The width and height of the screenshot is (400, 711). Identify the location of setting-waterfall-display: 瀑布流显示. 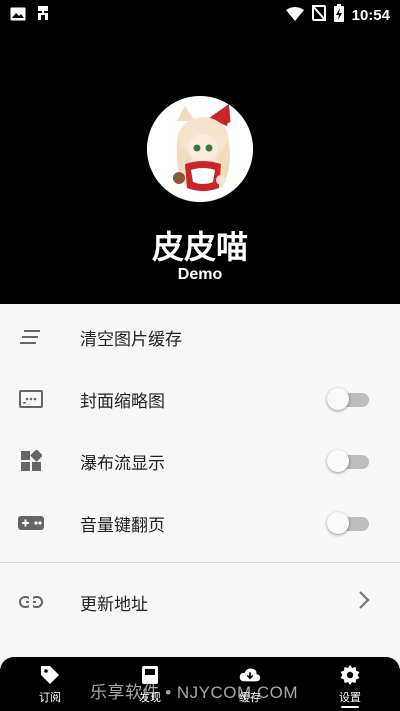
(200, 461).